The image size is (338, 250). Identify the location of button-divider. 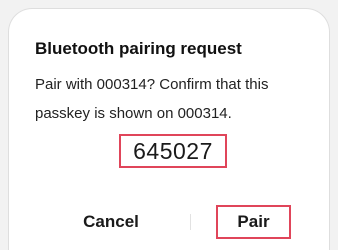
(190, 222).